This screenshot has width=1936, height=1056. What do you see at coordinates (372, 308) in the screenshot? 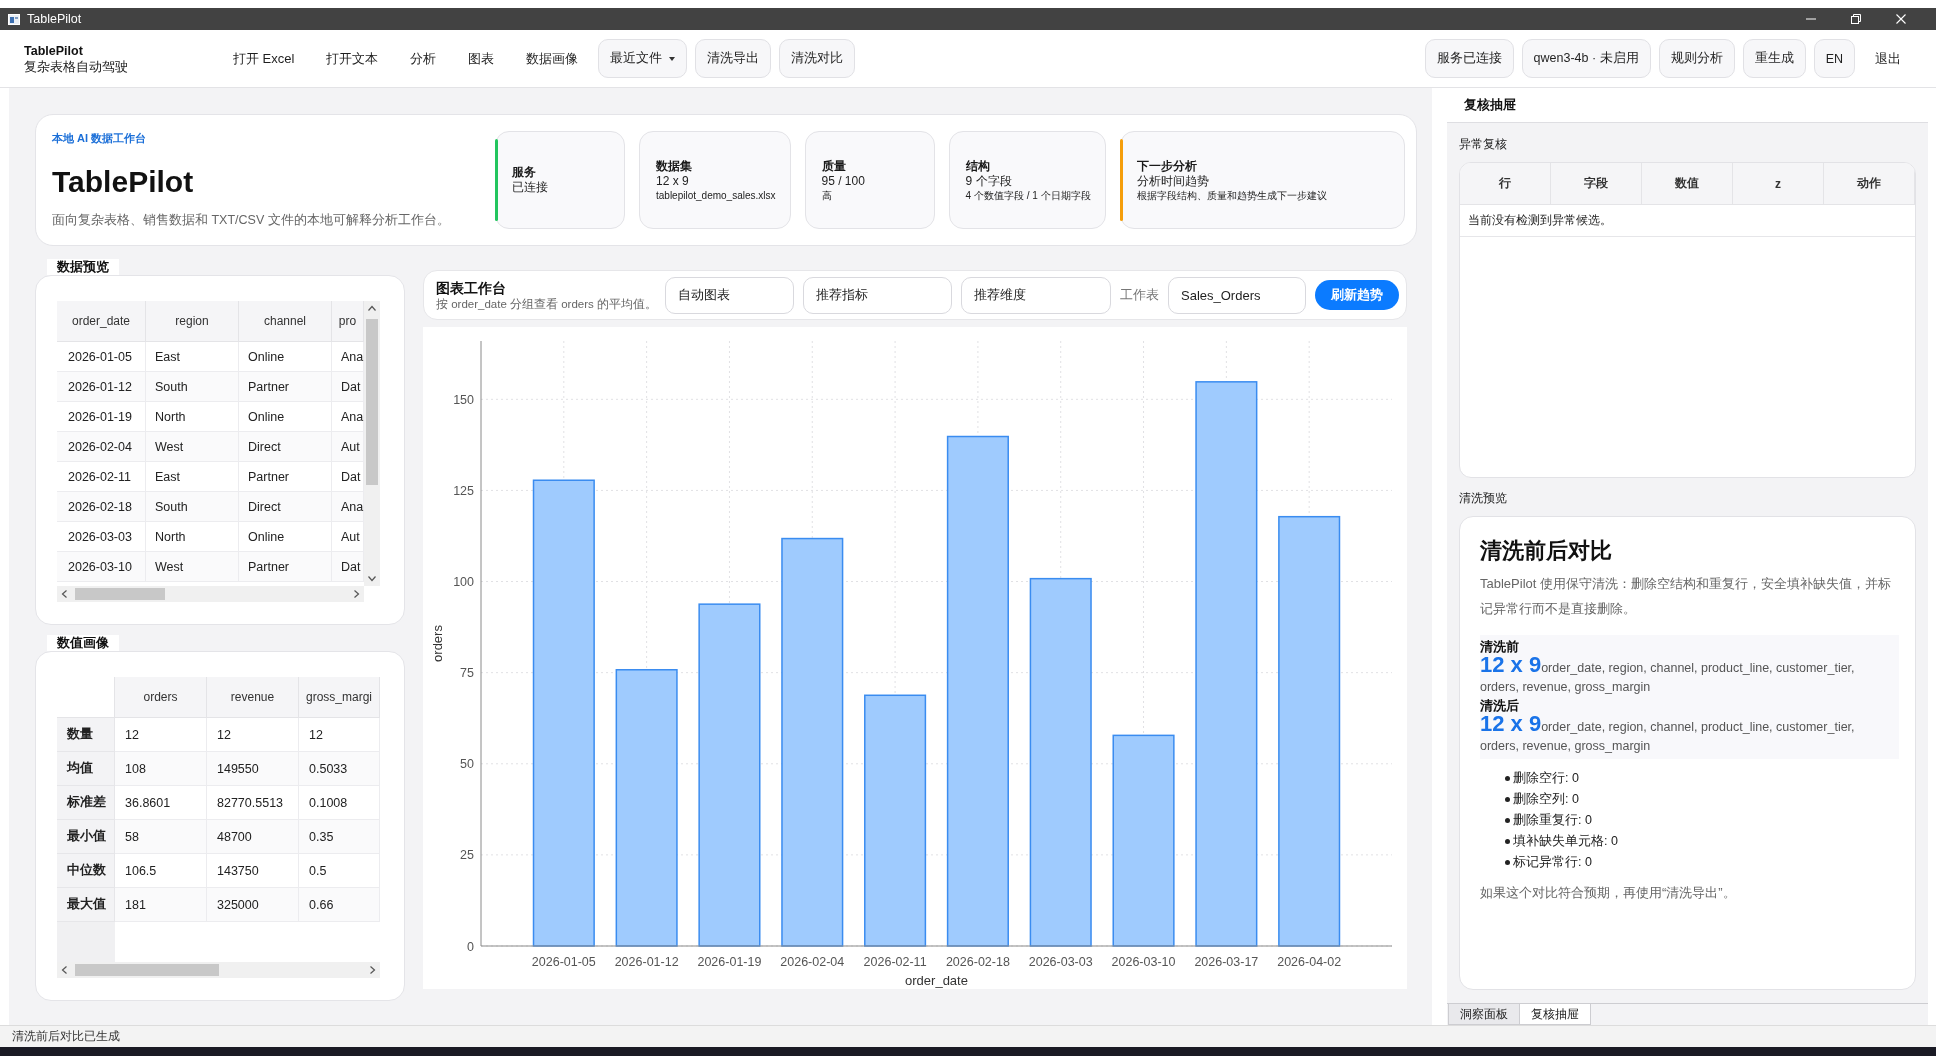
I see `chevron-up-icon` at bounding box center [372, 308].